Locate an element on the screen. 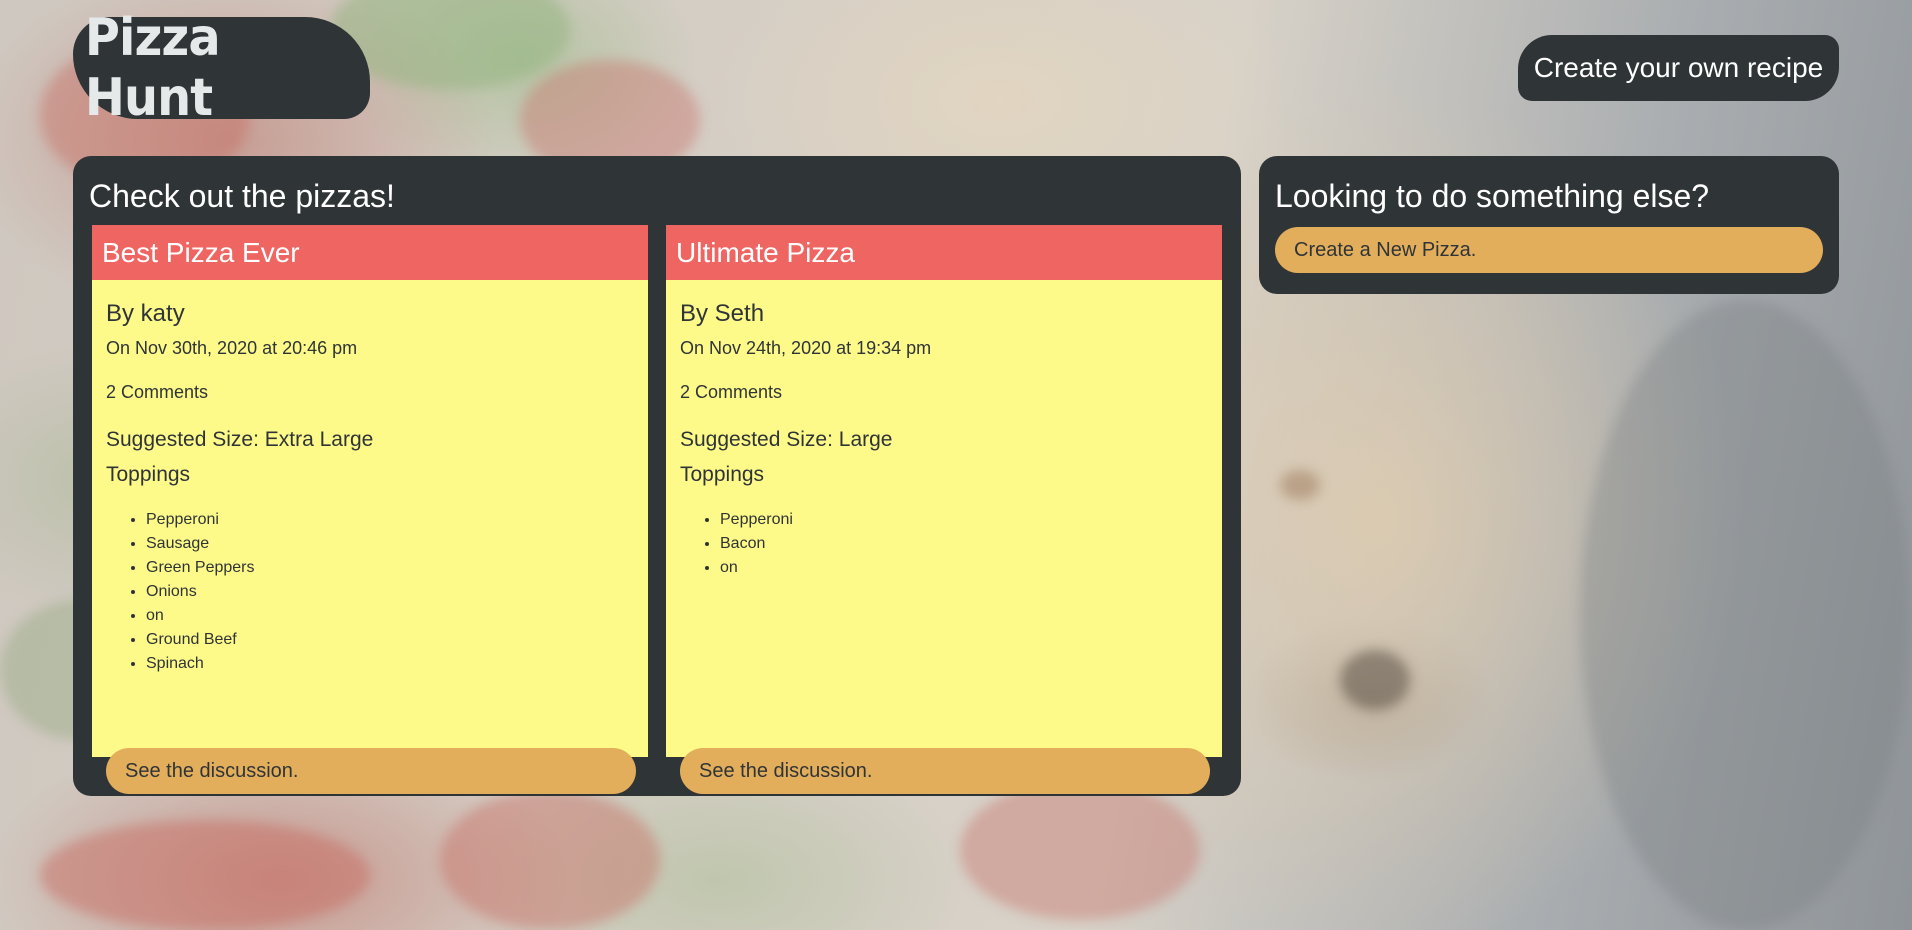 Image resolution: width=1912 pixels, height=930 pixels. topping-item: Bacon is located at coordinates (756, 544).